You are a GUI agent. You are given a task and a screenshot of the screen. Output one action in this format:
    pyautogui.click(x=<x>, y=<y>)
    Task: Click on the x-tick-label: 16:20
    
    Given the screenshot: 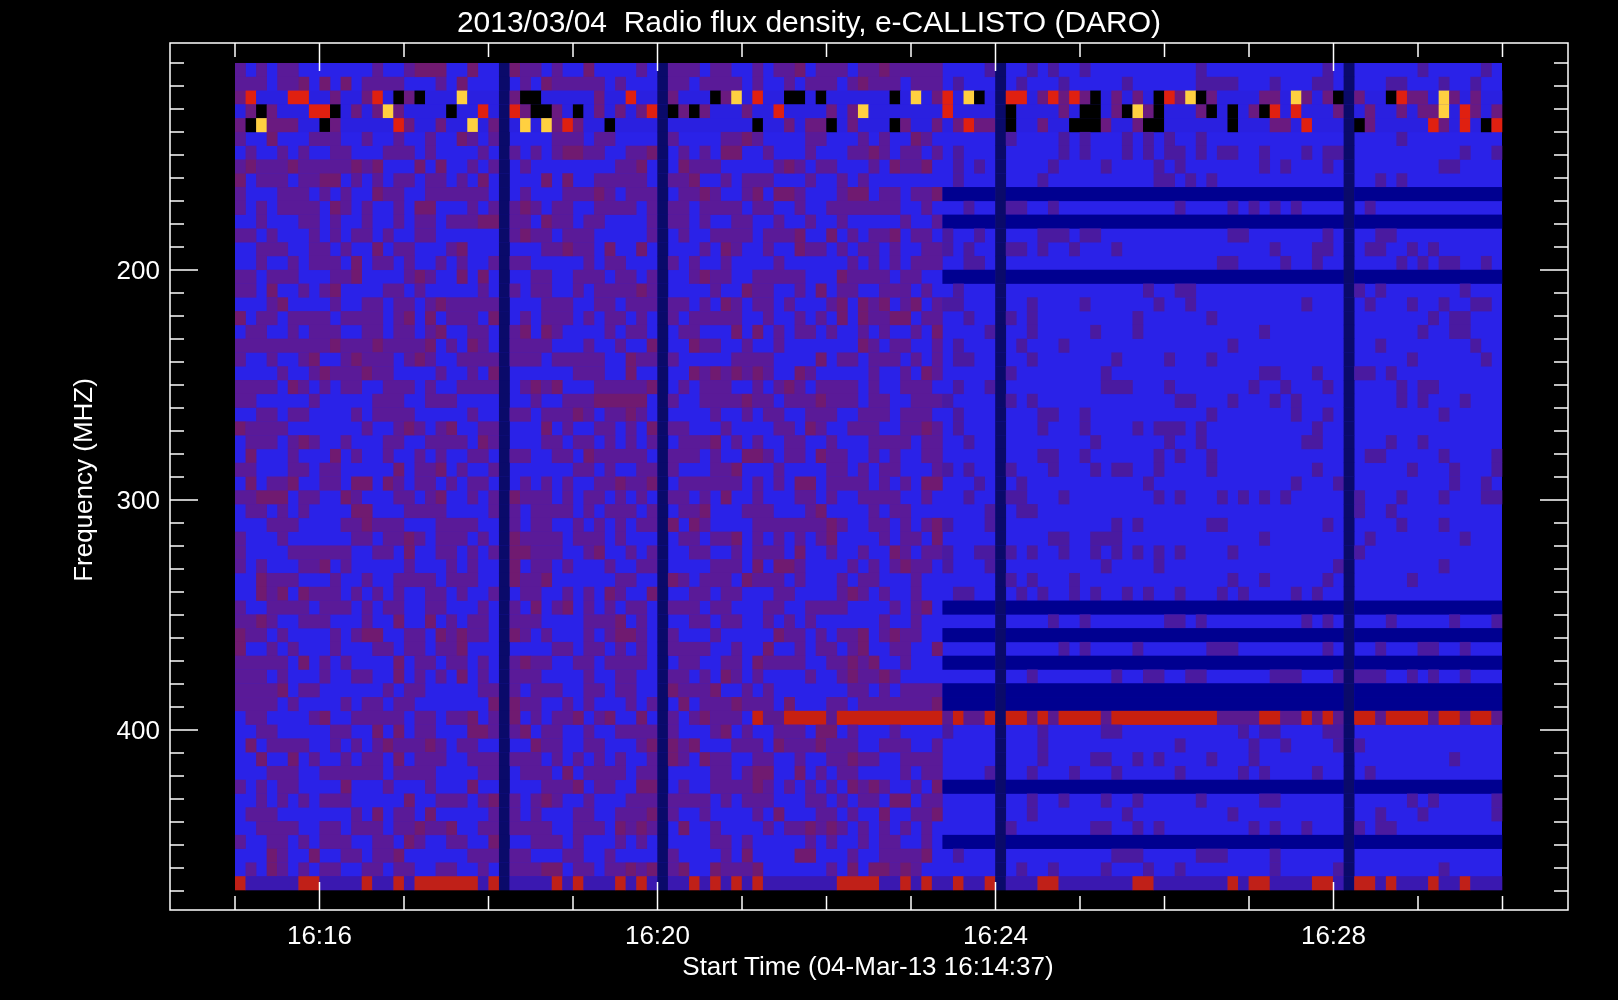 What is the action you would take?
    pyautogui.click(x=657, y=935)
    